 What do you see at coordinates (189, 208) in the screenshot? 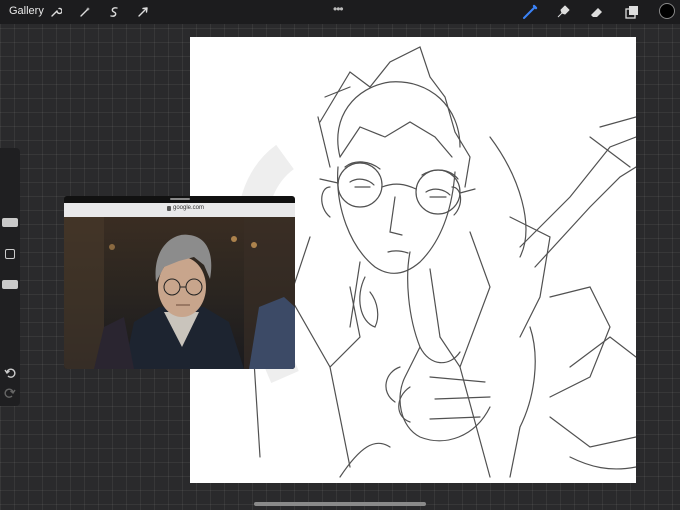
I see `url-text: google.com` at bounding box center [189, 208].